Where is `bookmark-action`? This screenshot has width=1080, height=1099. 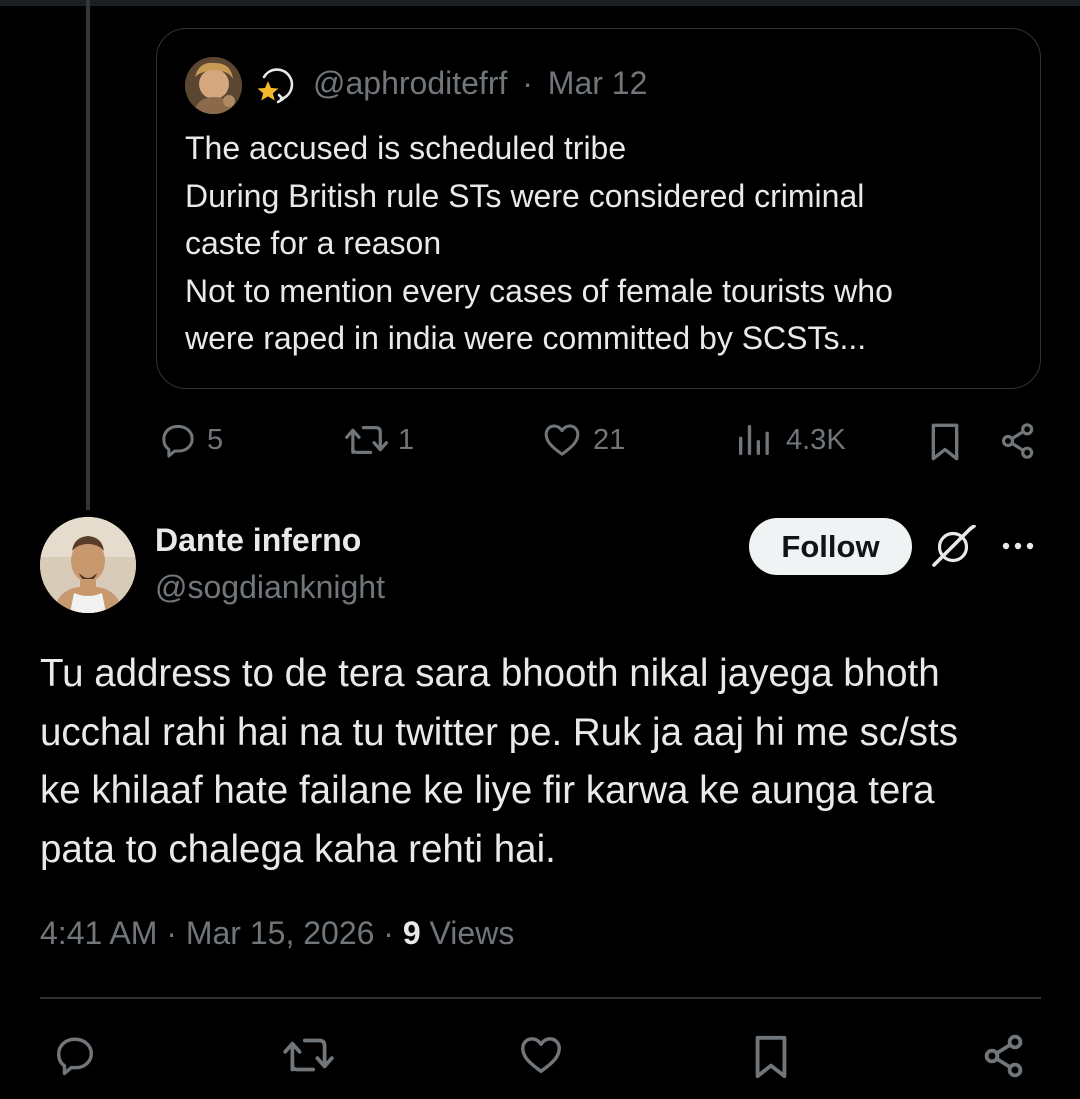 bookmark-action is located at coordinates (945, 442).